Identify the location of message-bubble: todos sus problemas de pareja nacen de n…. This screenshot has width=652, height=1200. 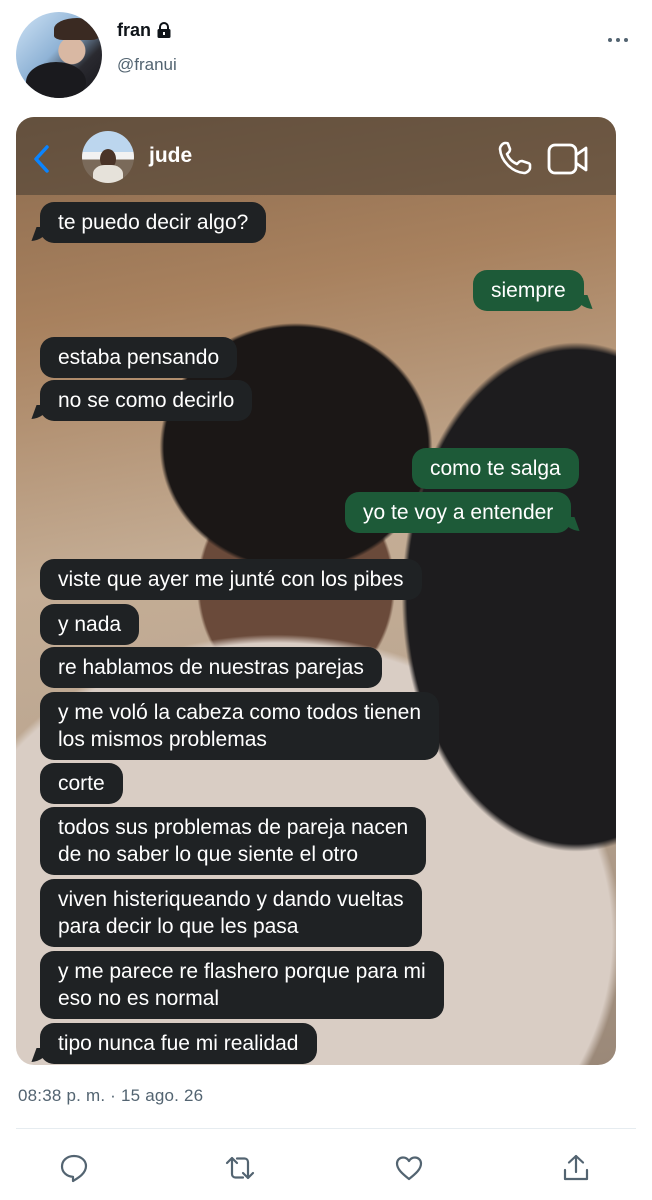
(233, 841).